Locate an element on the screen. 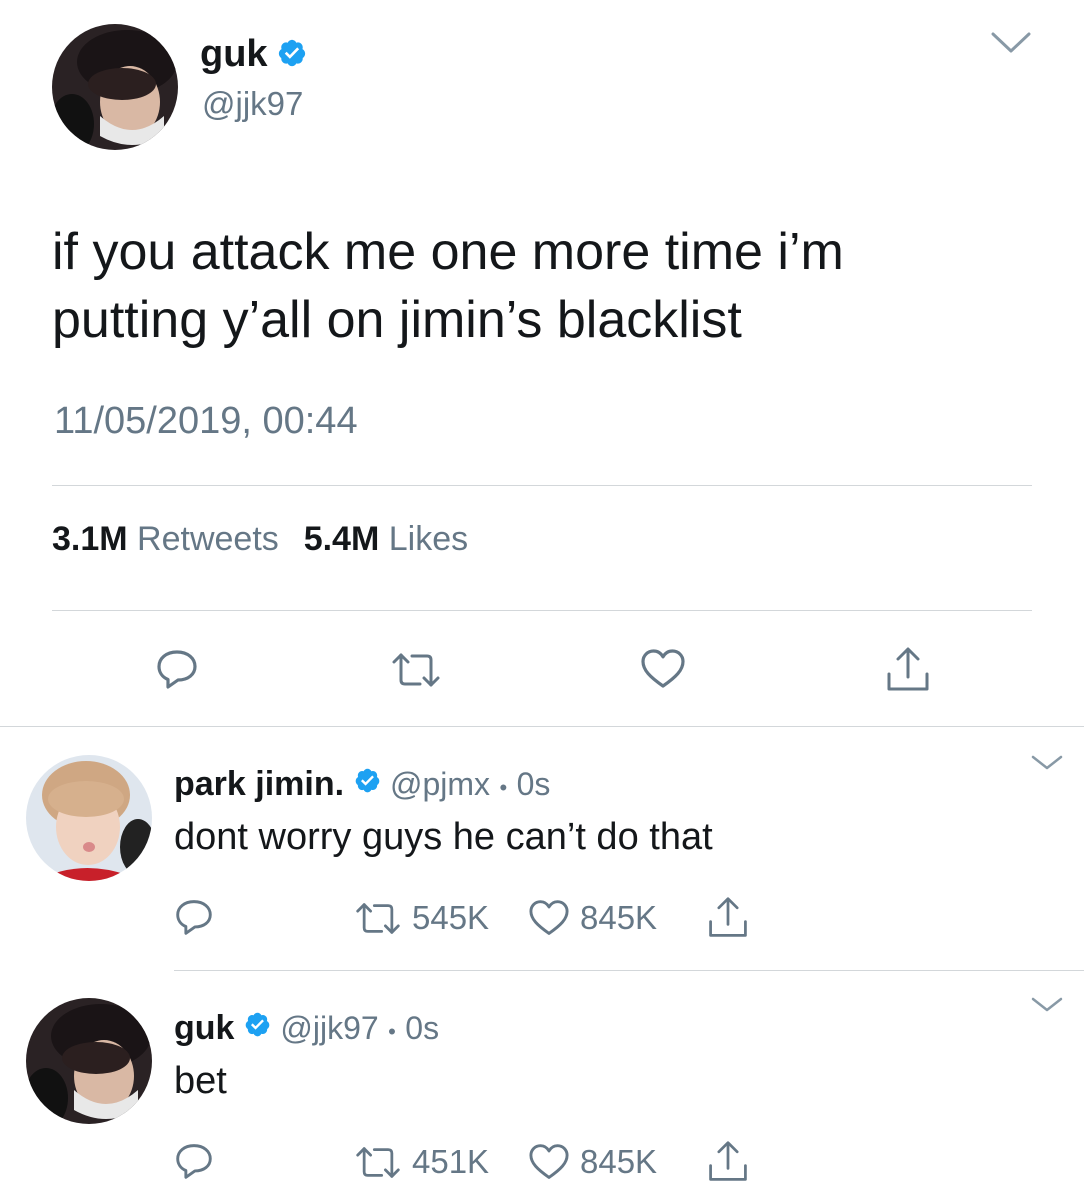  retweet-count: 3.1M is located at coordinates (90, 539).